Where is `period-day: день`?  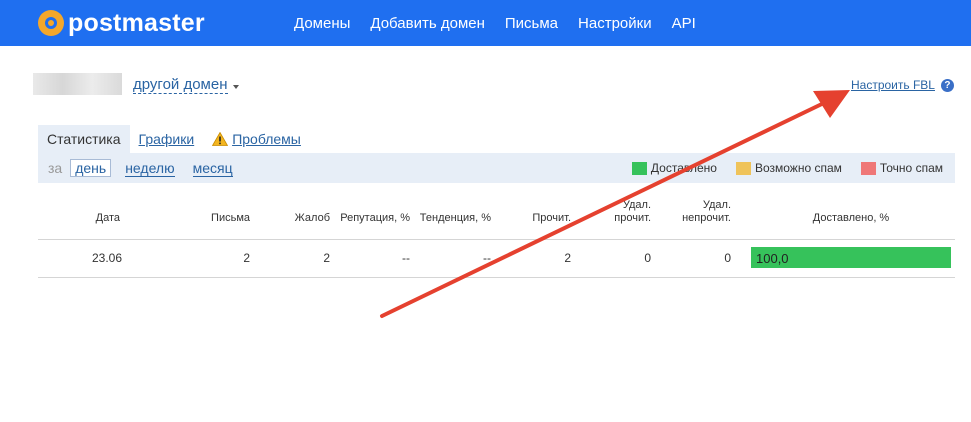 period-day: день is located at coordinates (91, 168).